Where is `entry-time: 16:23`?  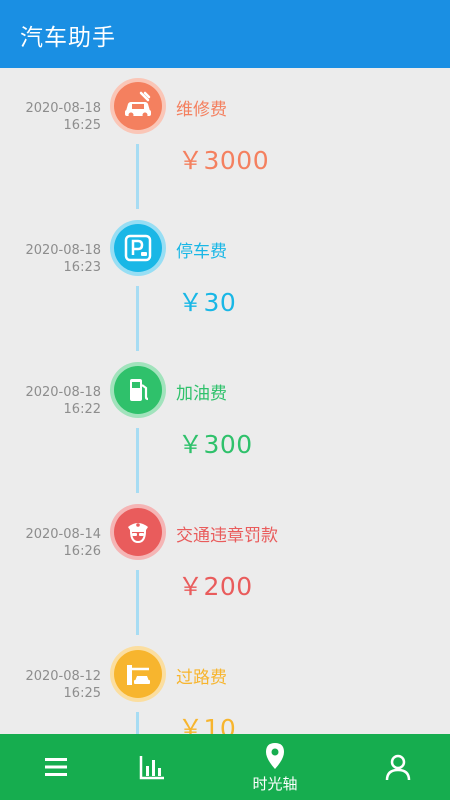
entry-time: 16:23 is located at coordinates (82, 267).